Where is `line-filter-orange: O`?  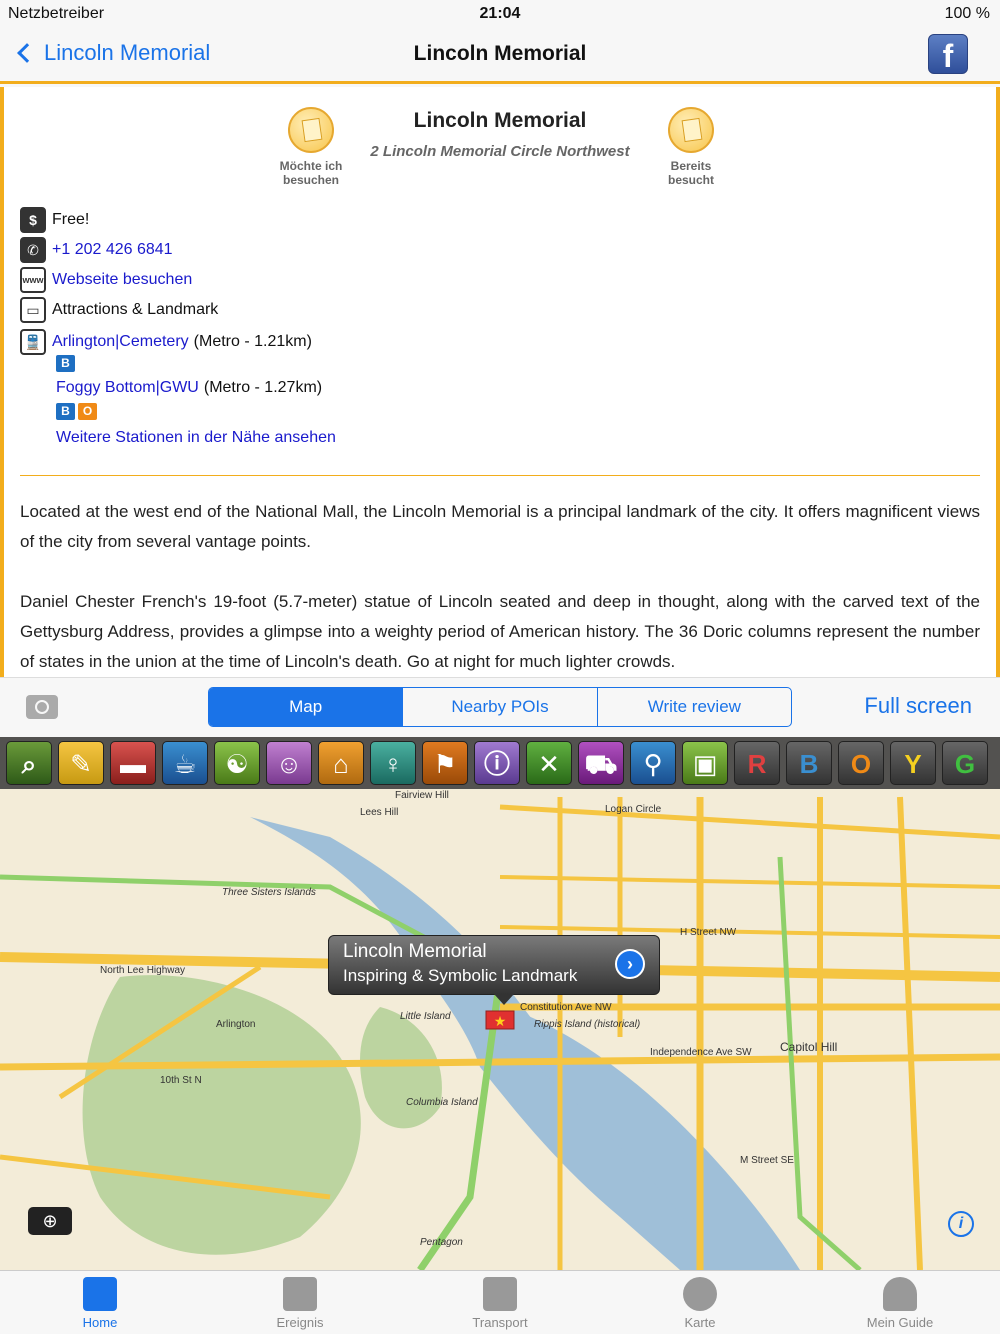 line-filter-orange: O is located at coordinates (861, 763).